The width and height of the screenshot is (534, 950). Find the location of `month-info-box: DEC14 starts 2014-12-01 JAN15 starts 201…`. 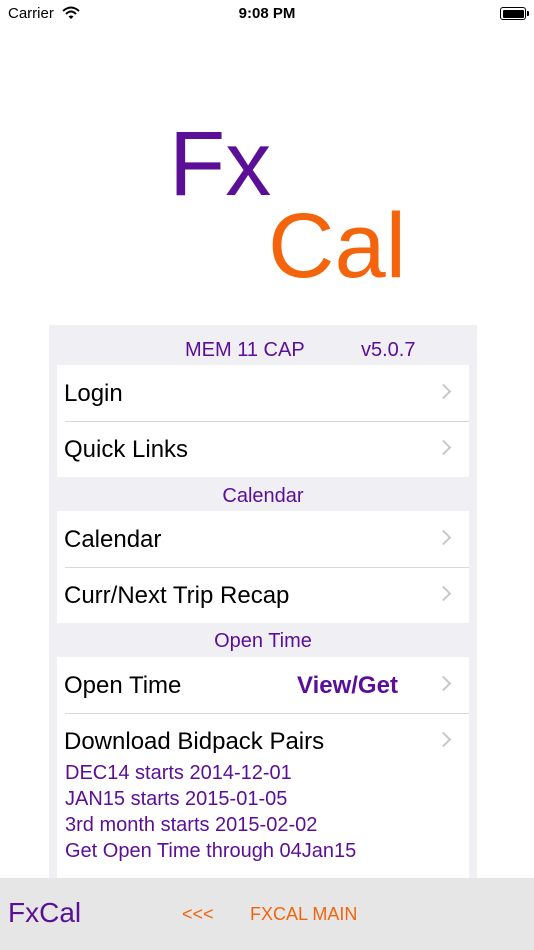

month-info-box: DEC14 starts 2014-12-01 JAN15 starts 201… is located at coordinates (263, 815).